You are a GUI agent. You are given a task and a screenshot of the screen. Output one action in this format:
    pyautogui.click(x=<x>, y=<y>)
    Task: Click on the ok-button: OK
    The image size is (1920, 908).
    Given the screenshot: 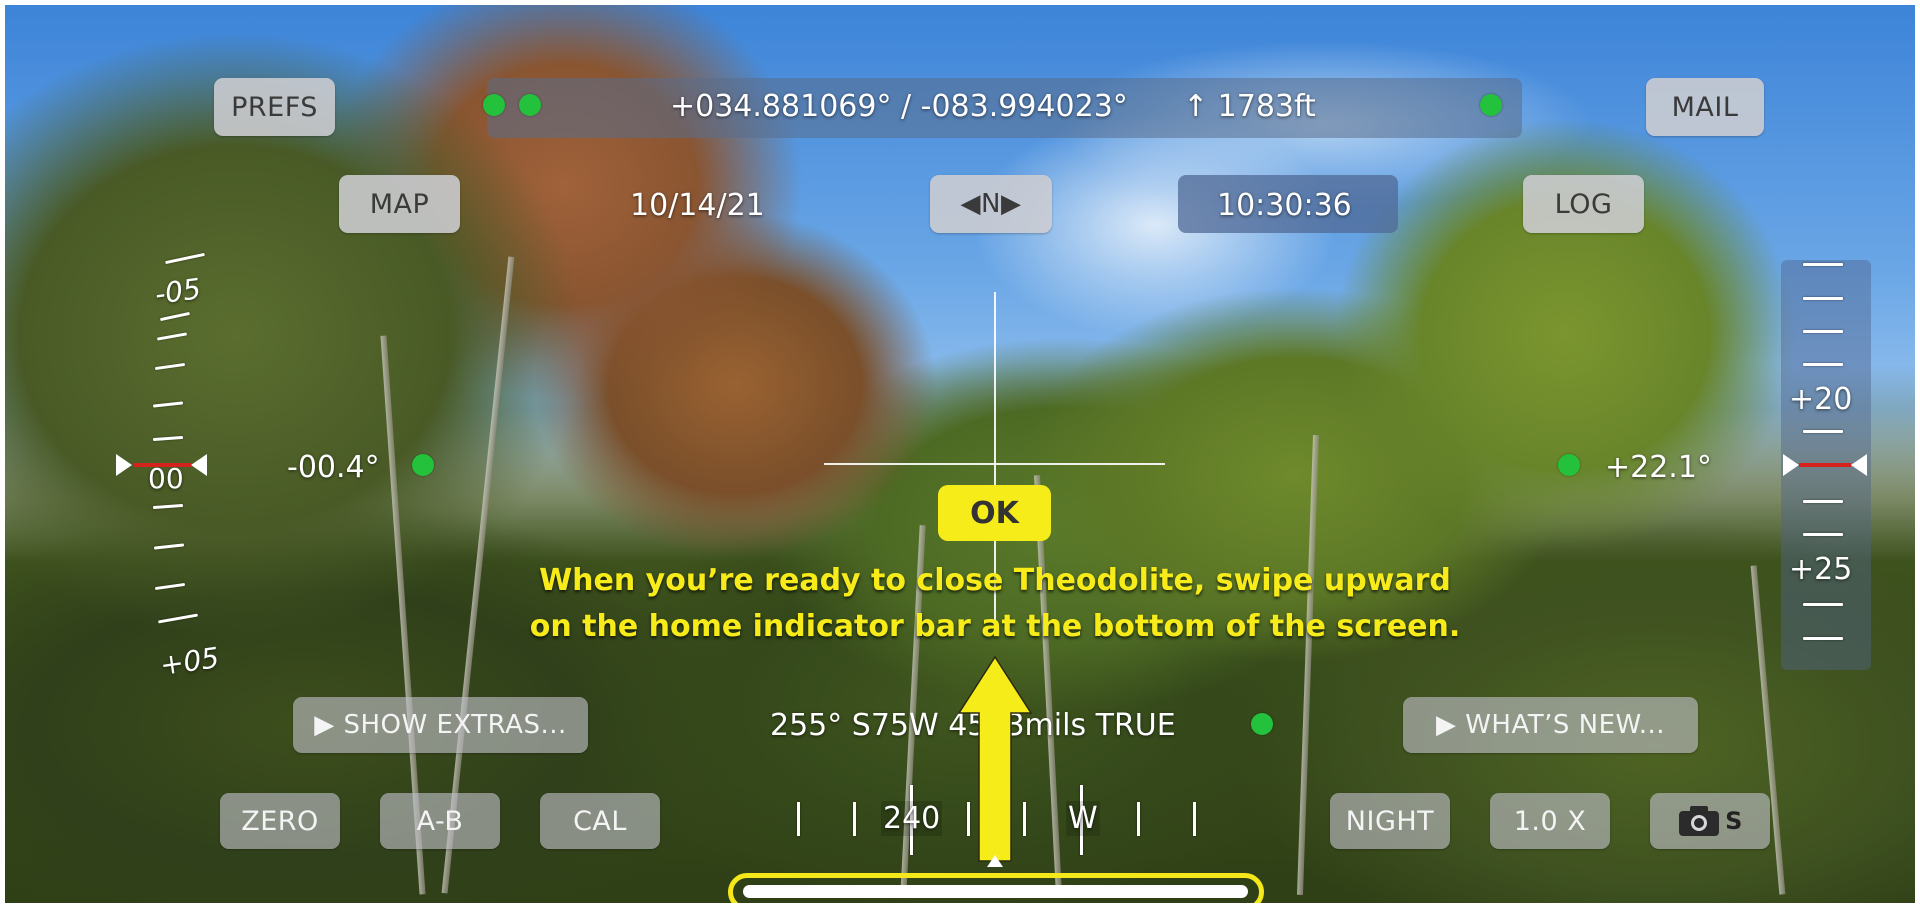 What is the action you would take?
    pyautogui.click(x=994, y=513)
    